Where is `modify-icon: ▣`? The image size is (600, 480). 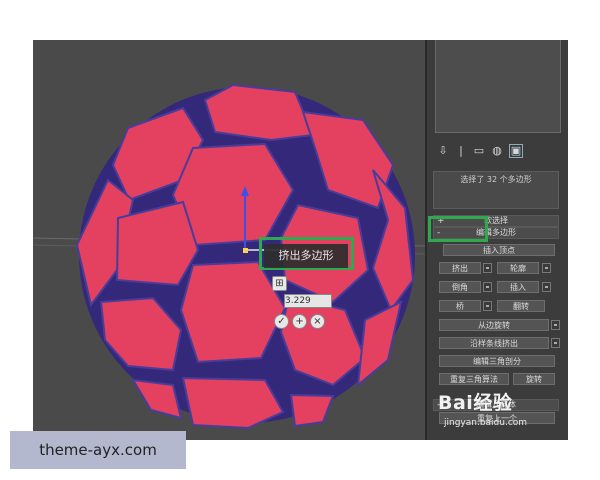
modify-icon: ▣ is located at coordinates (516, 151).